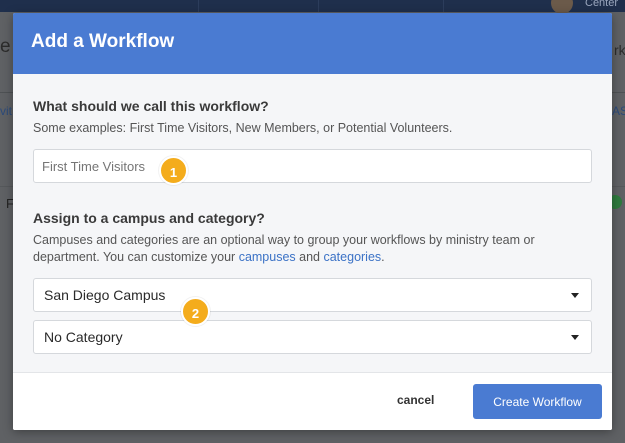 The height and width of the screenshot is (443, 625). What do you see at coordinates (619, 50) in the screenshot?
I see `background-page-title-right: rkfl` at bounding box center [619, 50].